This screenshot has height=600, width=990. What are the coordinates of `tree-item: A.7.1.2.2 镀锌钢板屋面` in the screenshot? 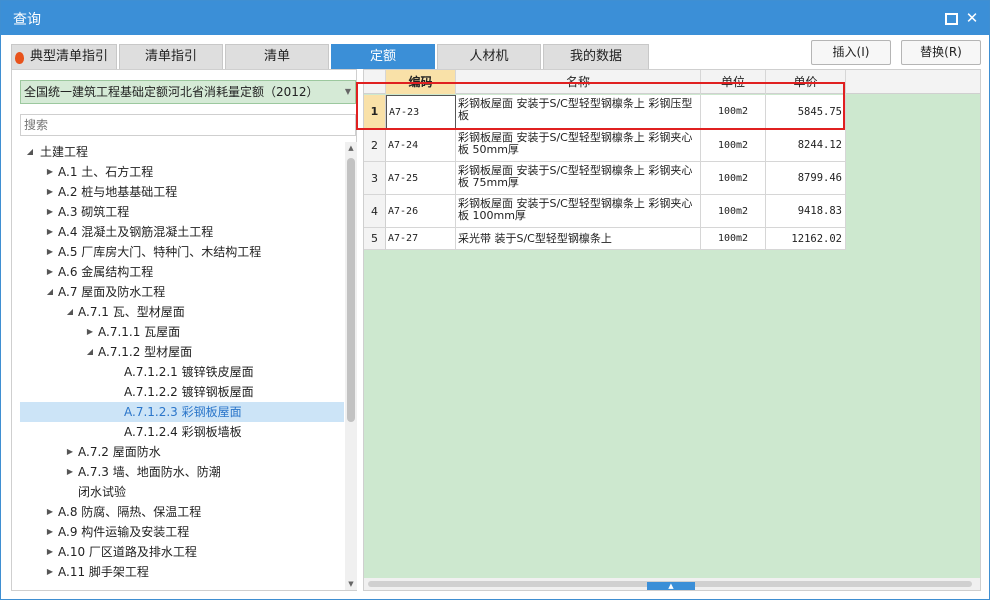 It's located at (182, 392).